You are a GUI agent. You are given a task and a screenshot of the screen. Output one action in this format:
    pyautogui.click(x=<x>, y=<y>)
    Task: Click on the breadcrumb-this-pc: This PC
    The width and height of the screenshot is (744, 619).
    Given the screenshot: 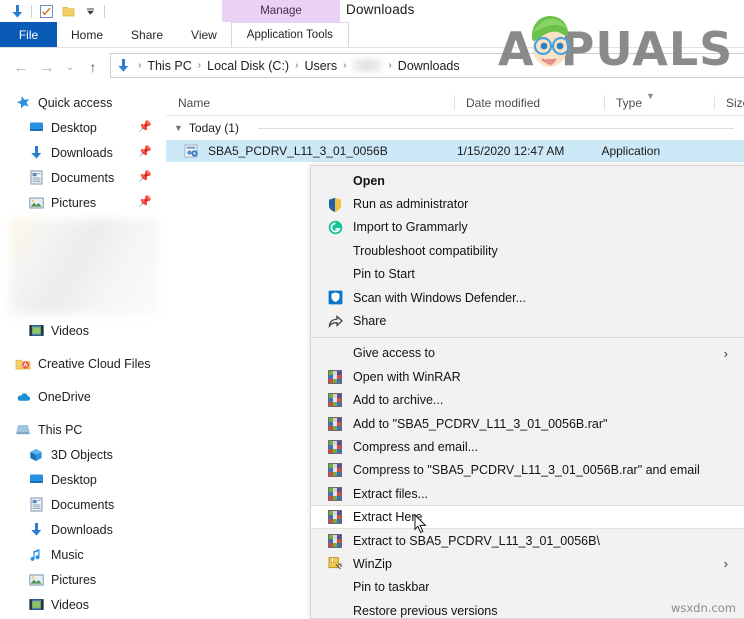 What is the action you would take?
    pyautogui.click(x=169, y=66)
    